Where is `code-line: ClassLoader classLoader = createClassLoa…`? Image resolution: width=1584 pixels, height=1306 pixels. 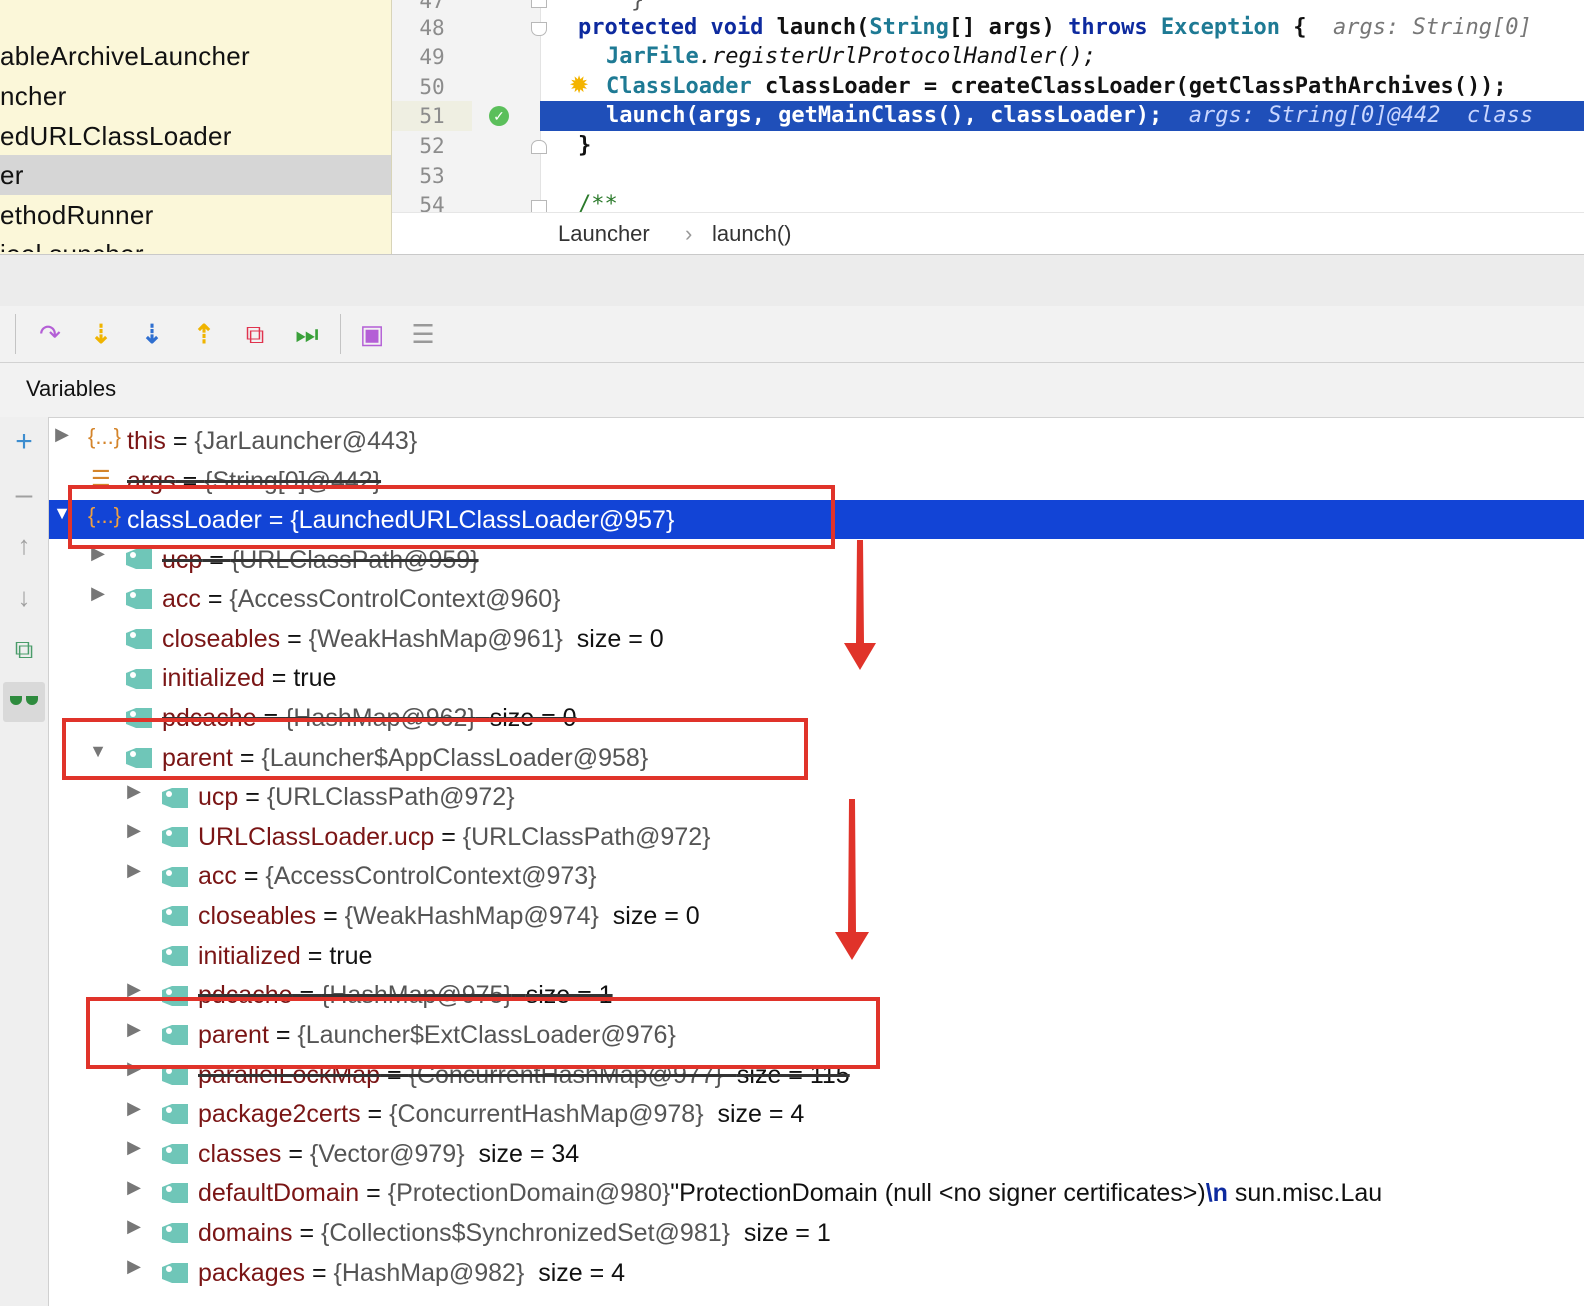 code-line: ClassLoader classLoader = createClassLoa… is located at coordinates (1056, 86).